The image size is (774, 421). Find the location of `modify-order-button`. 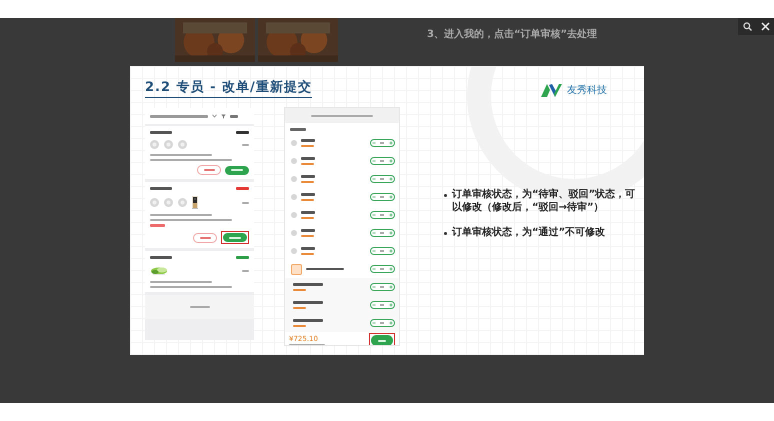

modify-order-button is located at coordinates (237, 170).